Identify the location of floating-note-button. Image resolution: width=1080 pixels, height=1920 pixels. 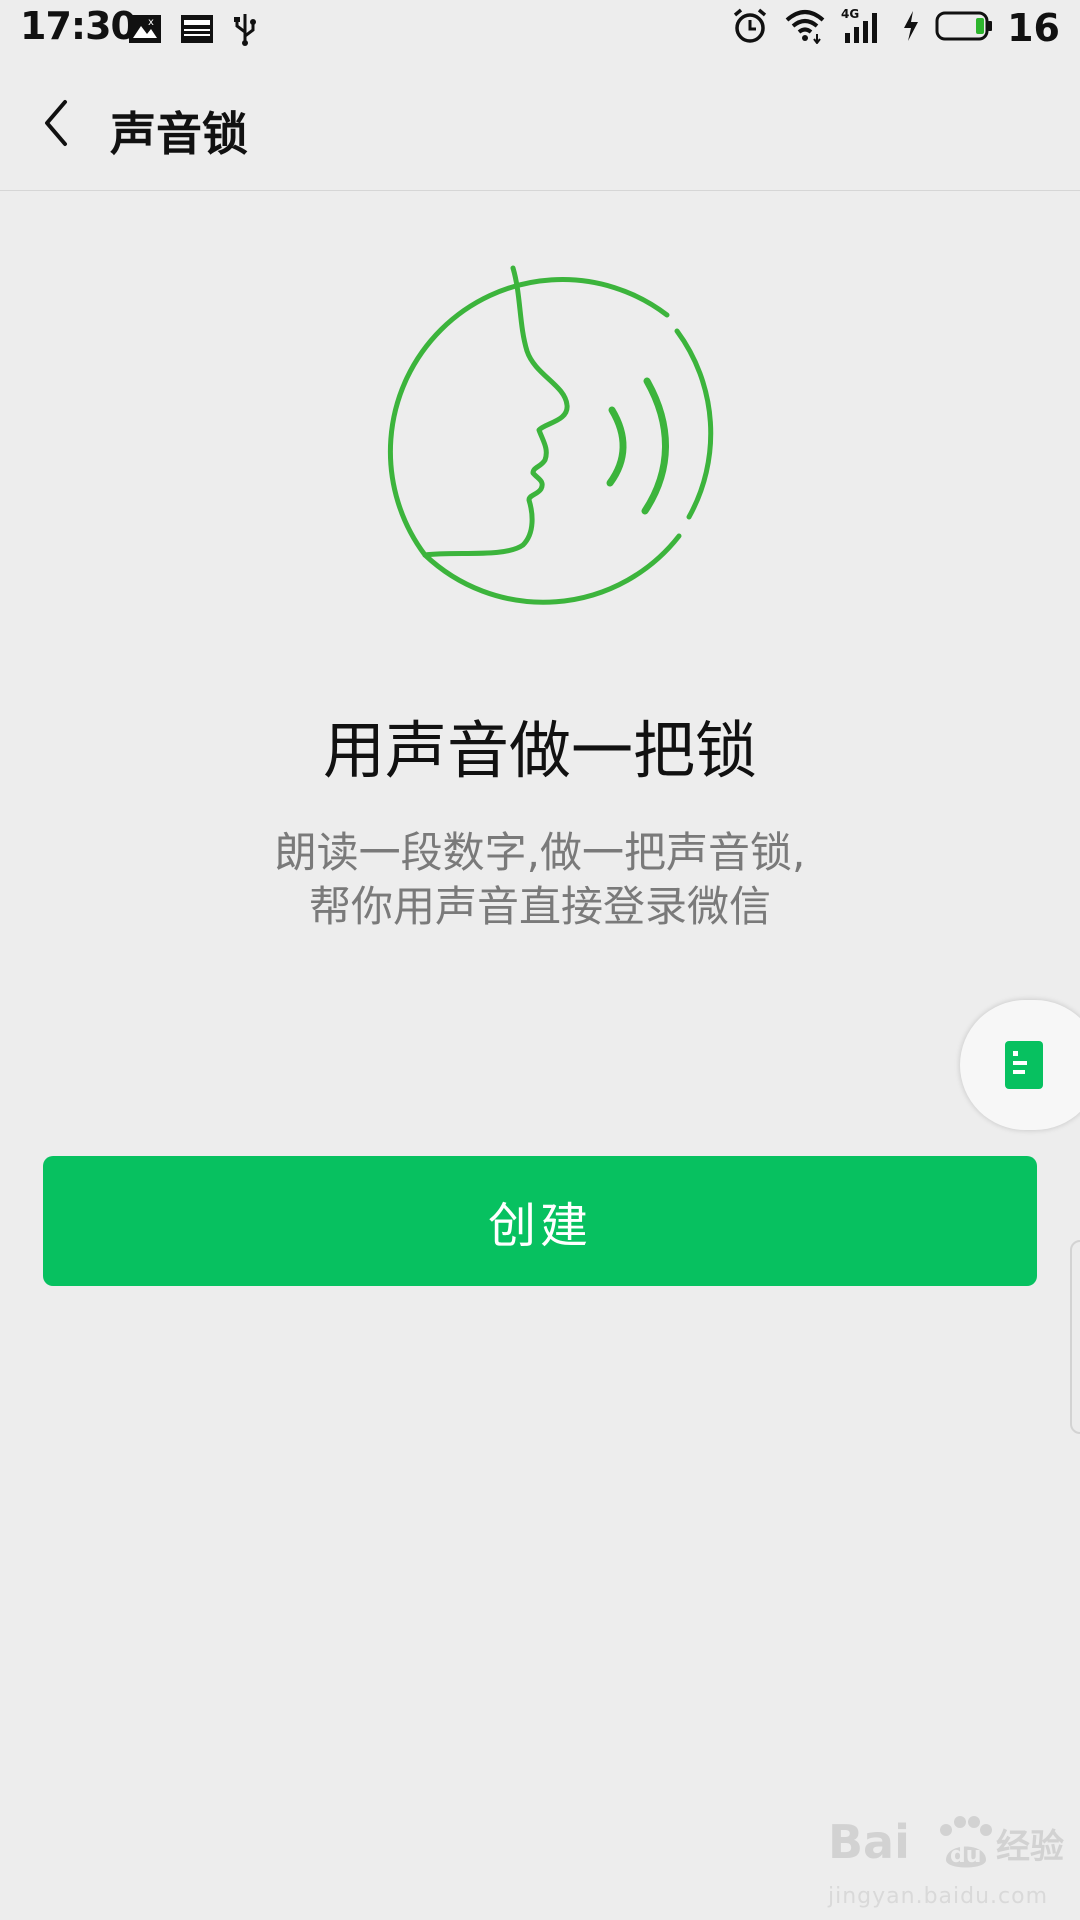
(1020, 1065).